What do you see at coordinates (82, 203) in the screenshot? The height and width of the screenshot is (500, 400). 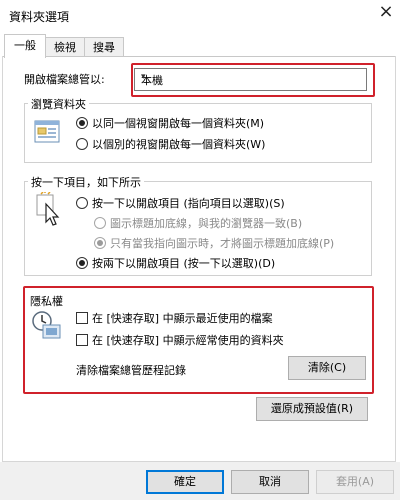 I see `radio-single-click` at bounding box center [82, 203].